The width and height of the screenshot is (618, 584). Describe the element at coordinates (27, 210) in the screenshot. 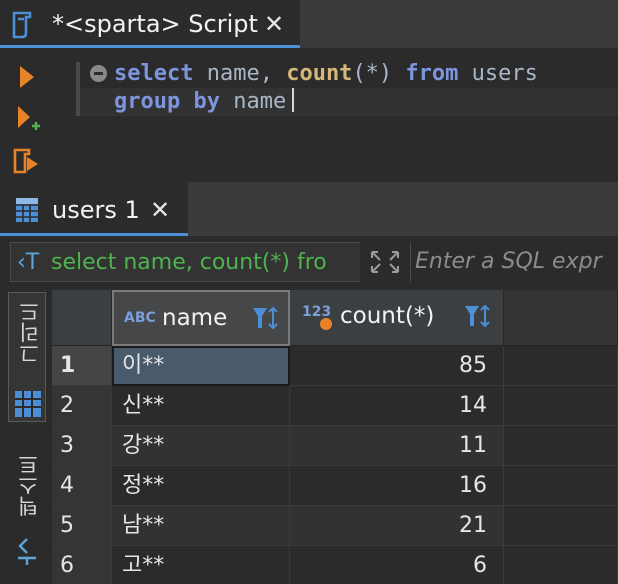

I see `table-icon` at that location.